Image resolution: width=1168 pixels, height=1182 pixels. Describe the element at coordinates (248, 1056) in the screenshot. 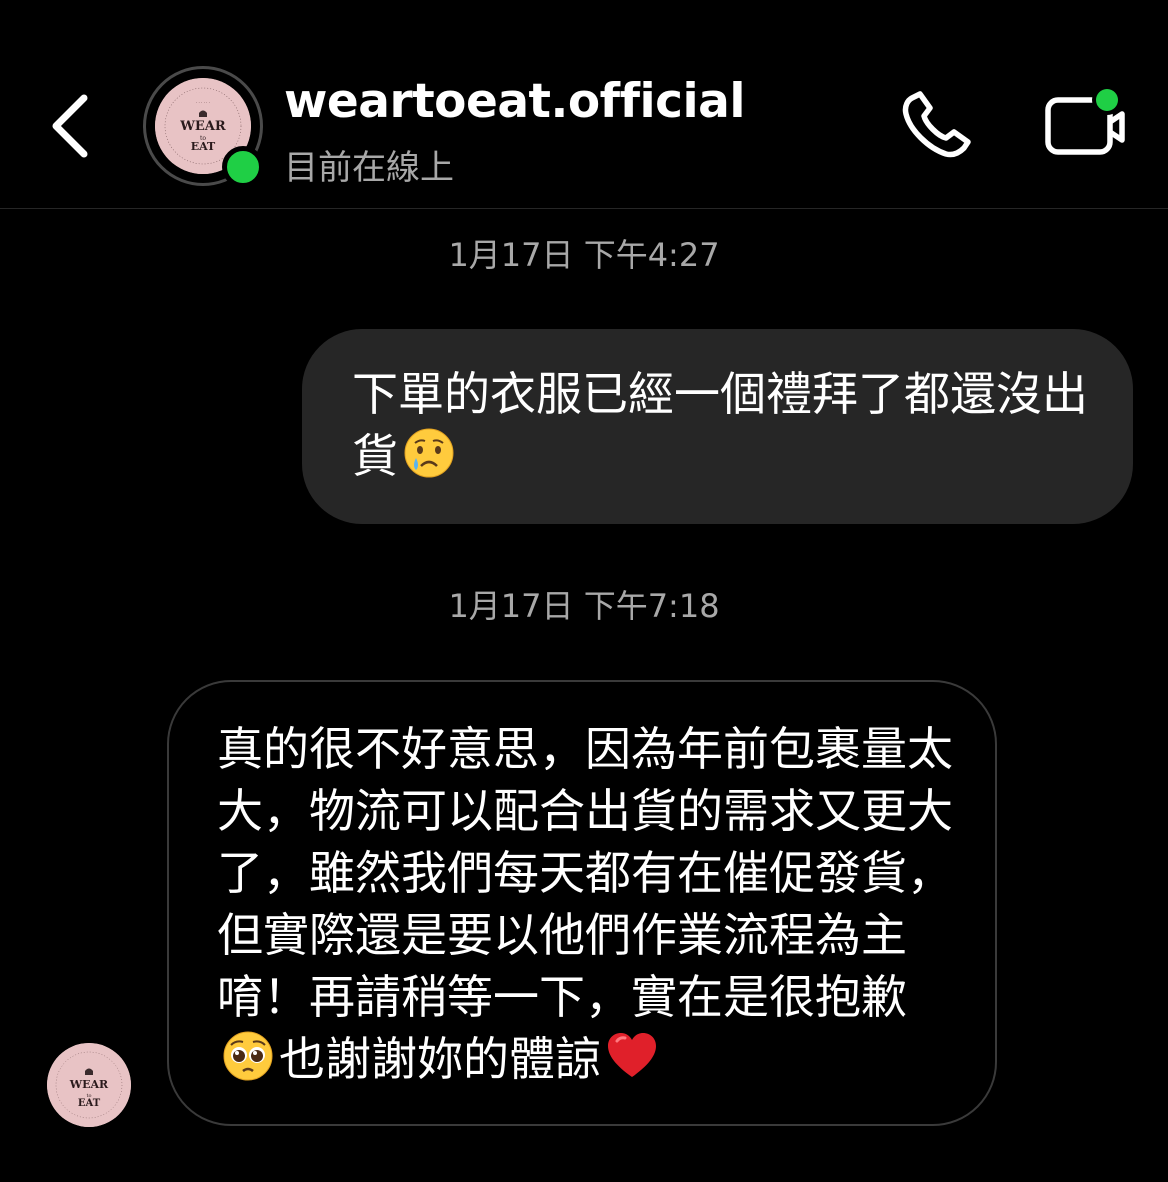

I see `pleading-face-icon` at that location.